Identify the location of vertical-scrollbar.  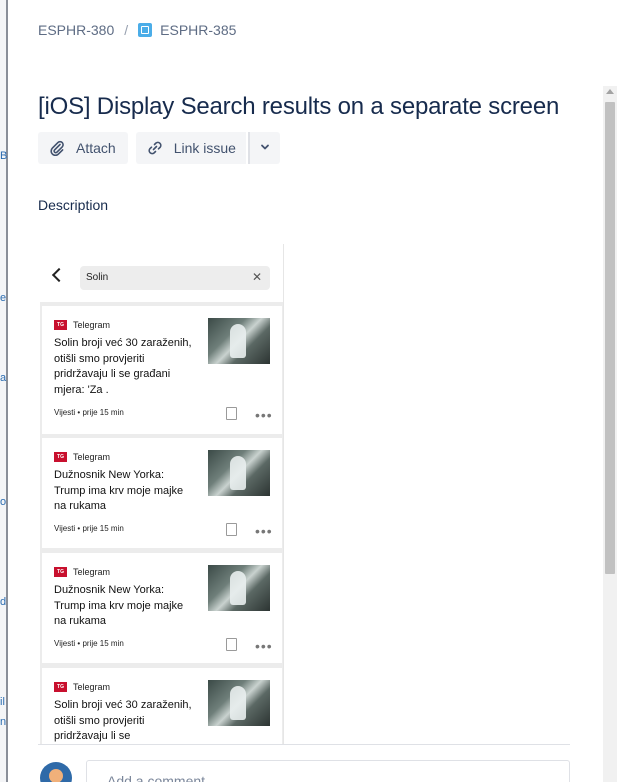
(610, 434).